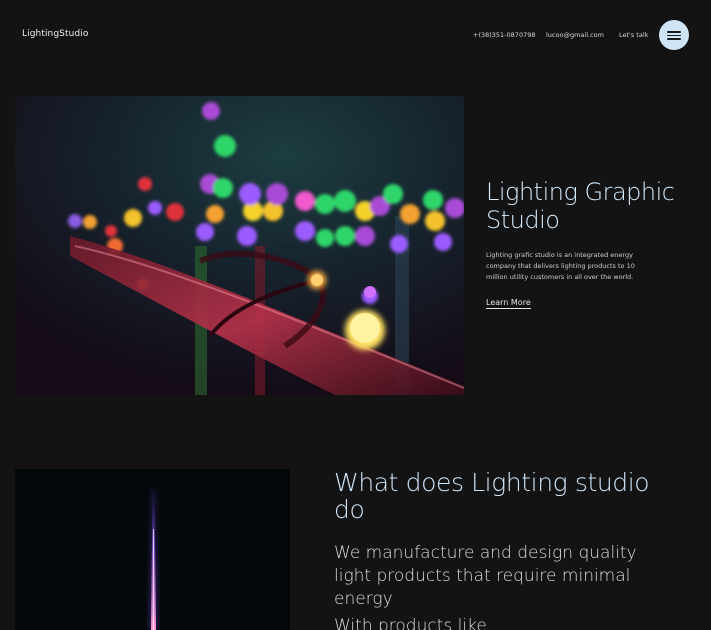 This screenshot has width=711, height=630. I want to click on email-link: lucoo@gmail.com, so click(575, 35).